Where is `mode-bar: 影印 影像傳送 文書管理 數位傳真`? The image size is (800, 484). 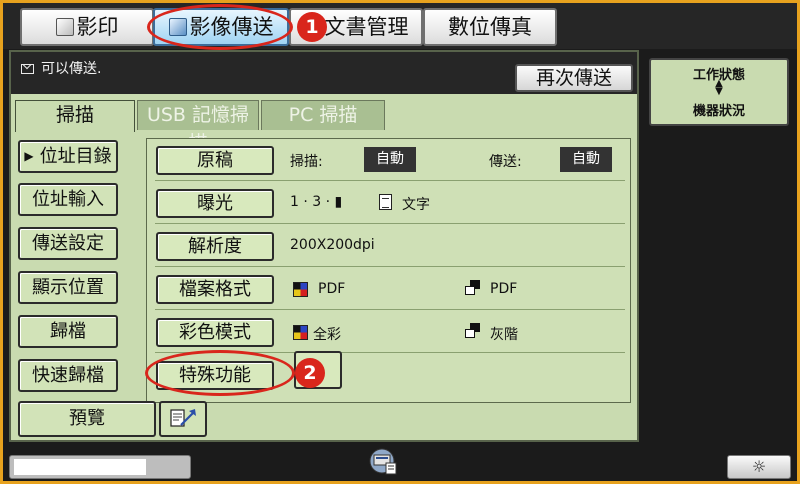 mode-bar: 影印 影像傳送 文書管理 數位傳真 is located at coordinates (400, 26).